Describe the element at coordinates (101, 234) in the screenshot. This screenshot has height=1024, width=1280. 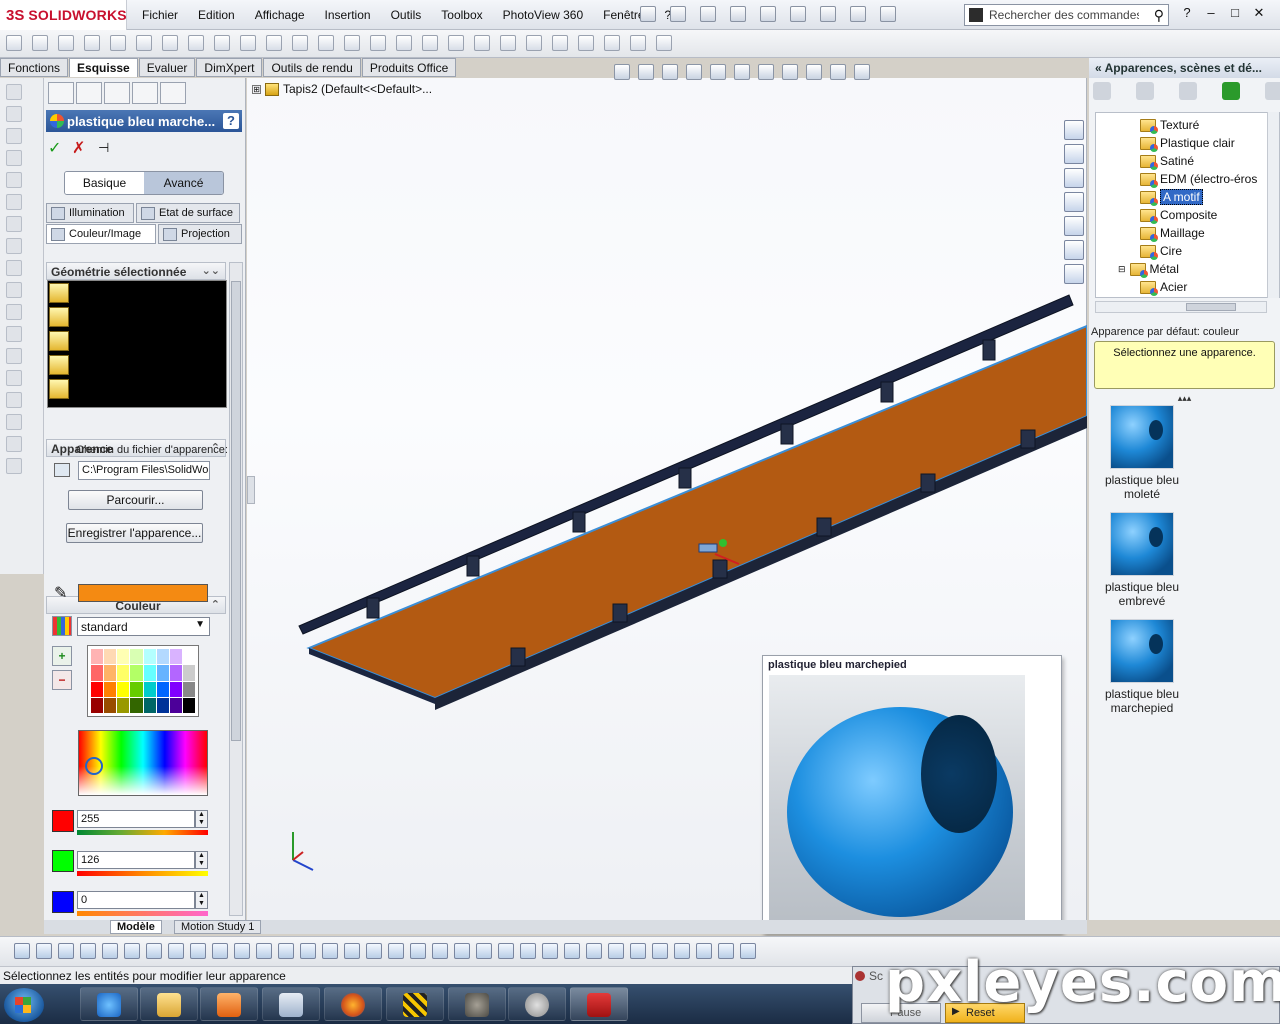
I see `tab-color-image: Couleur/Image` at that location.